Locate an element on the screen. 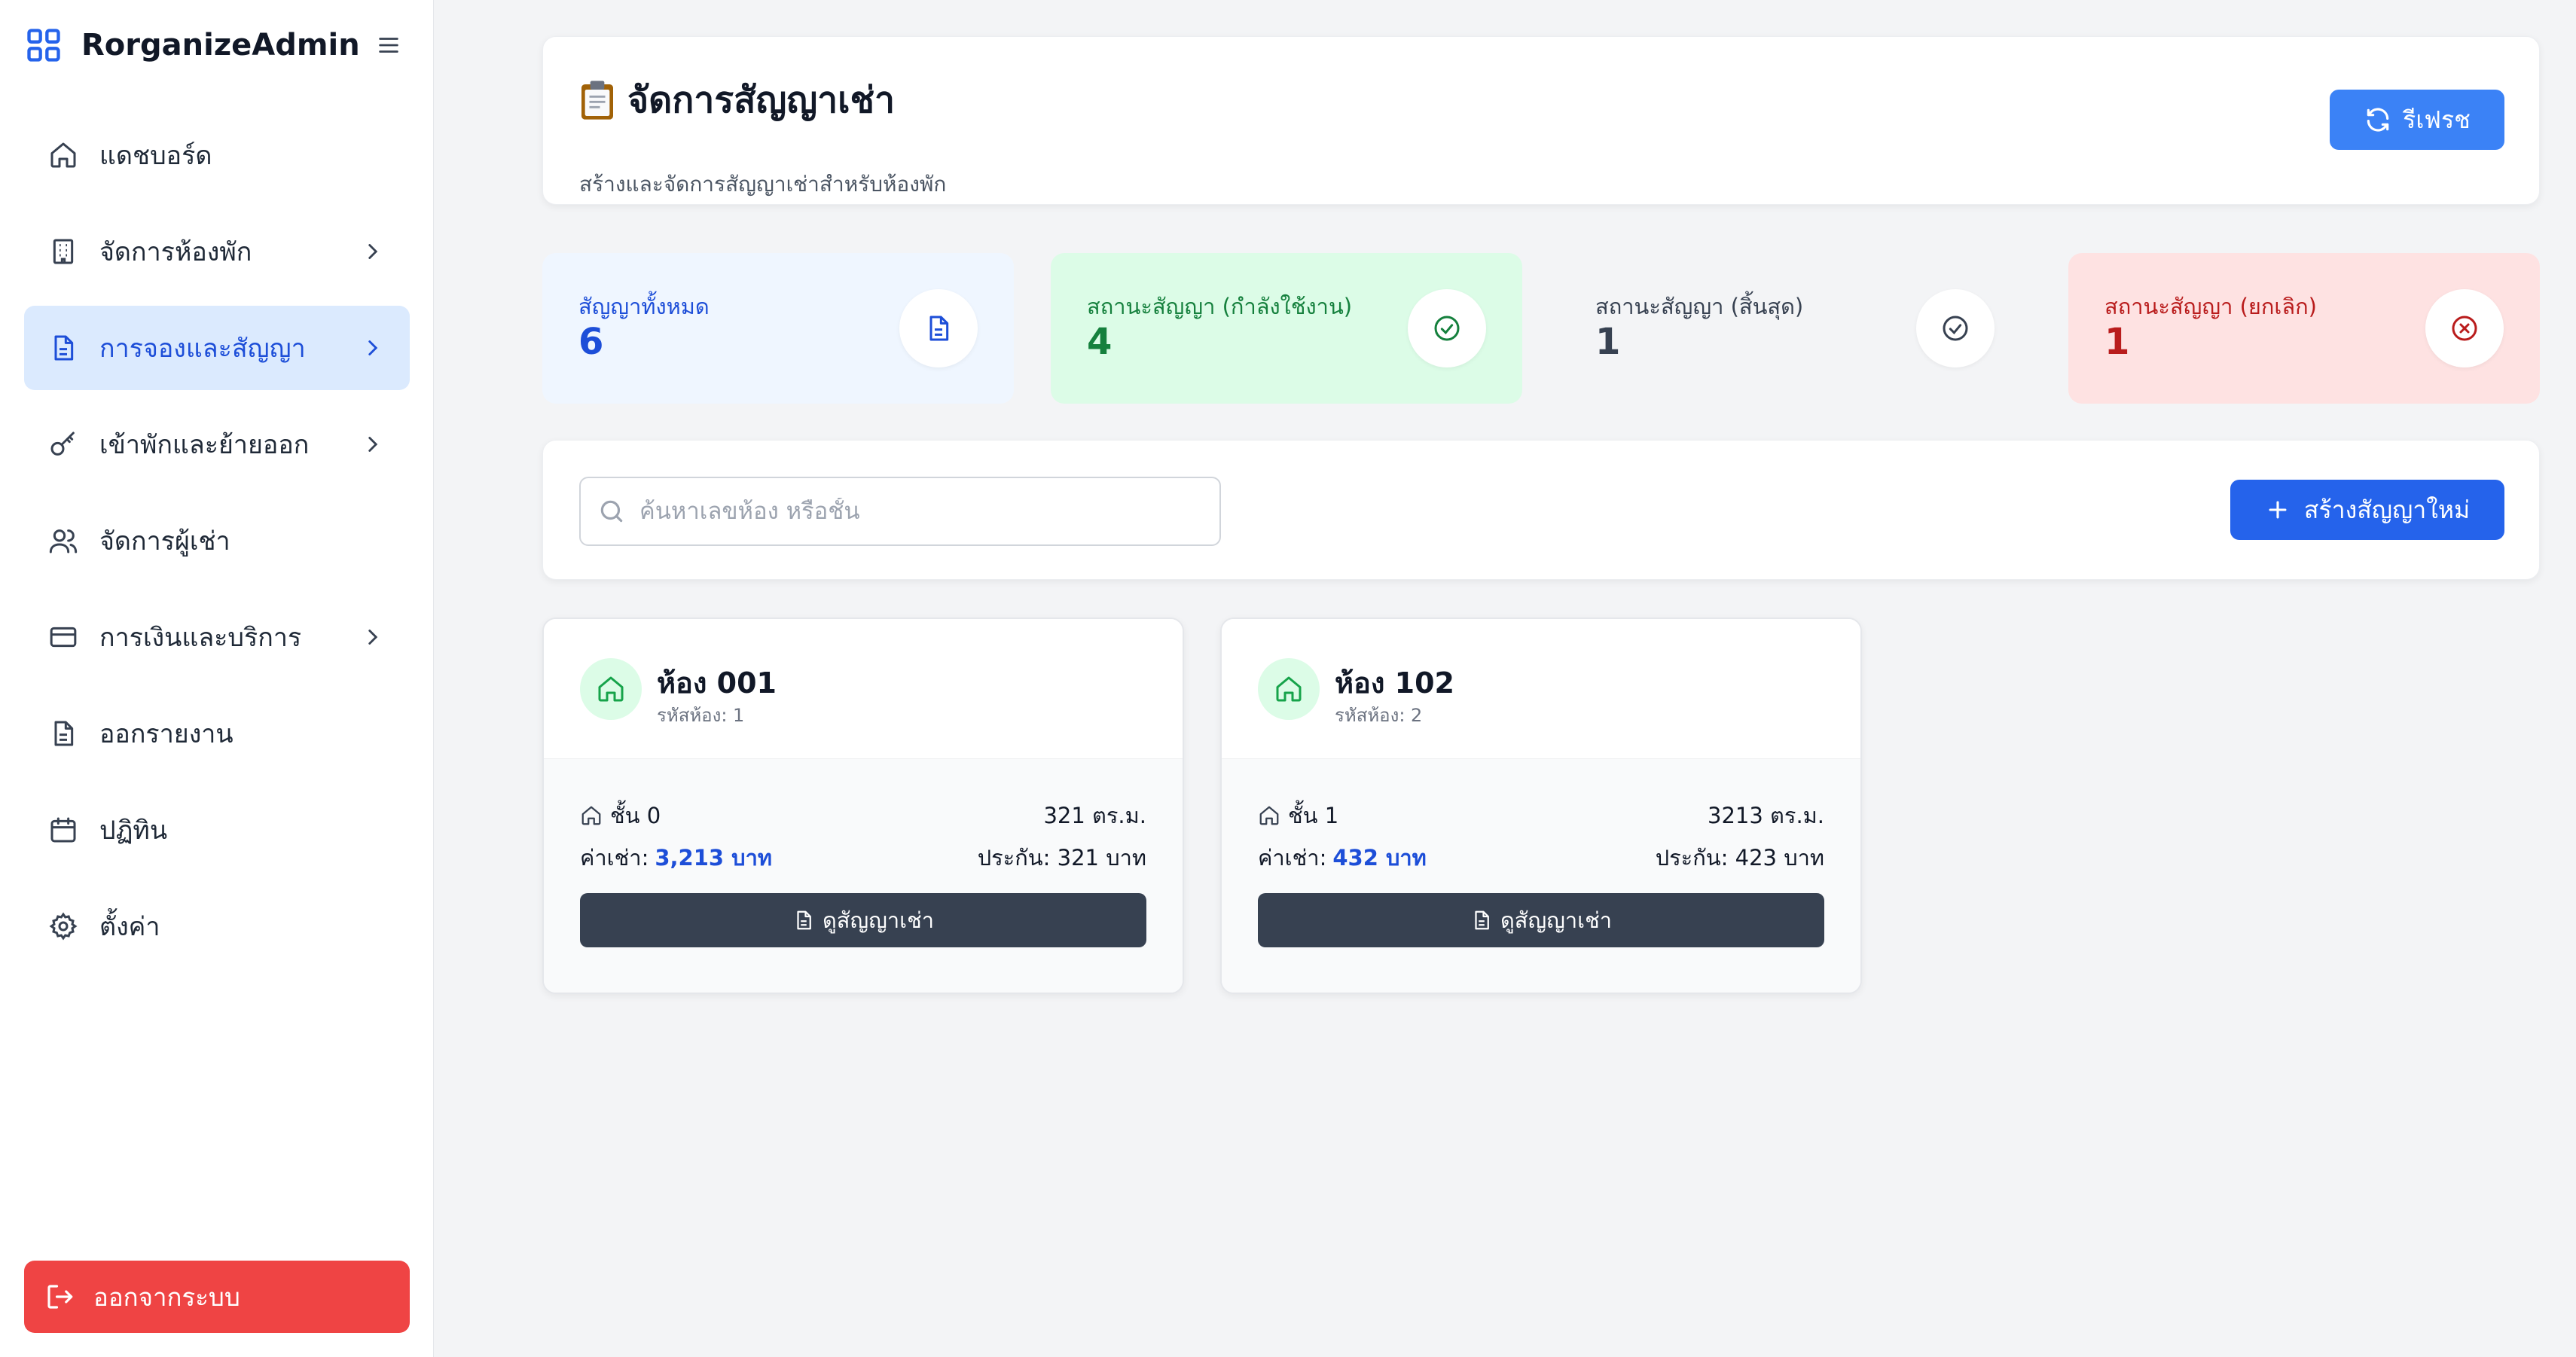 The height and width of the screenshot is (1357, 2576). page-title-row: จัดการสัญญาเช่า is located at coordinates (737, 101).